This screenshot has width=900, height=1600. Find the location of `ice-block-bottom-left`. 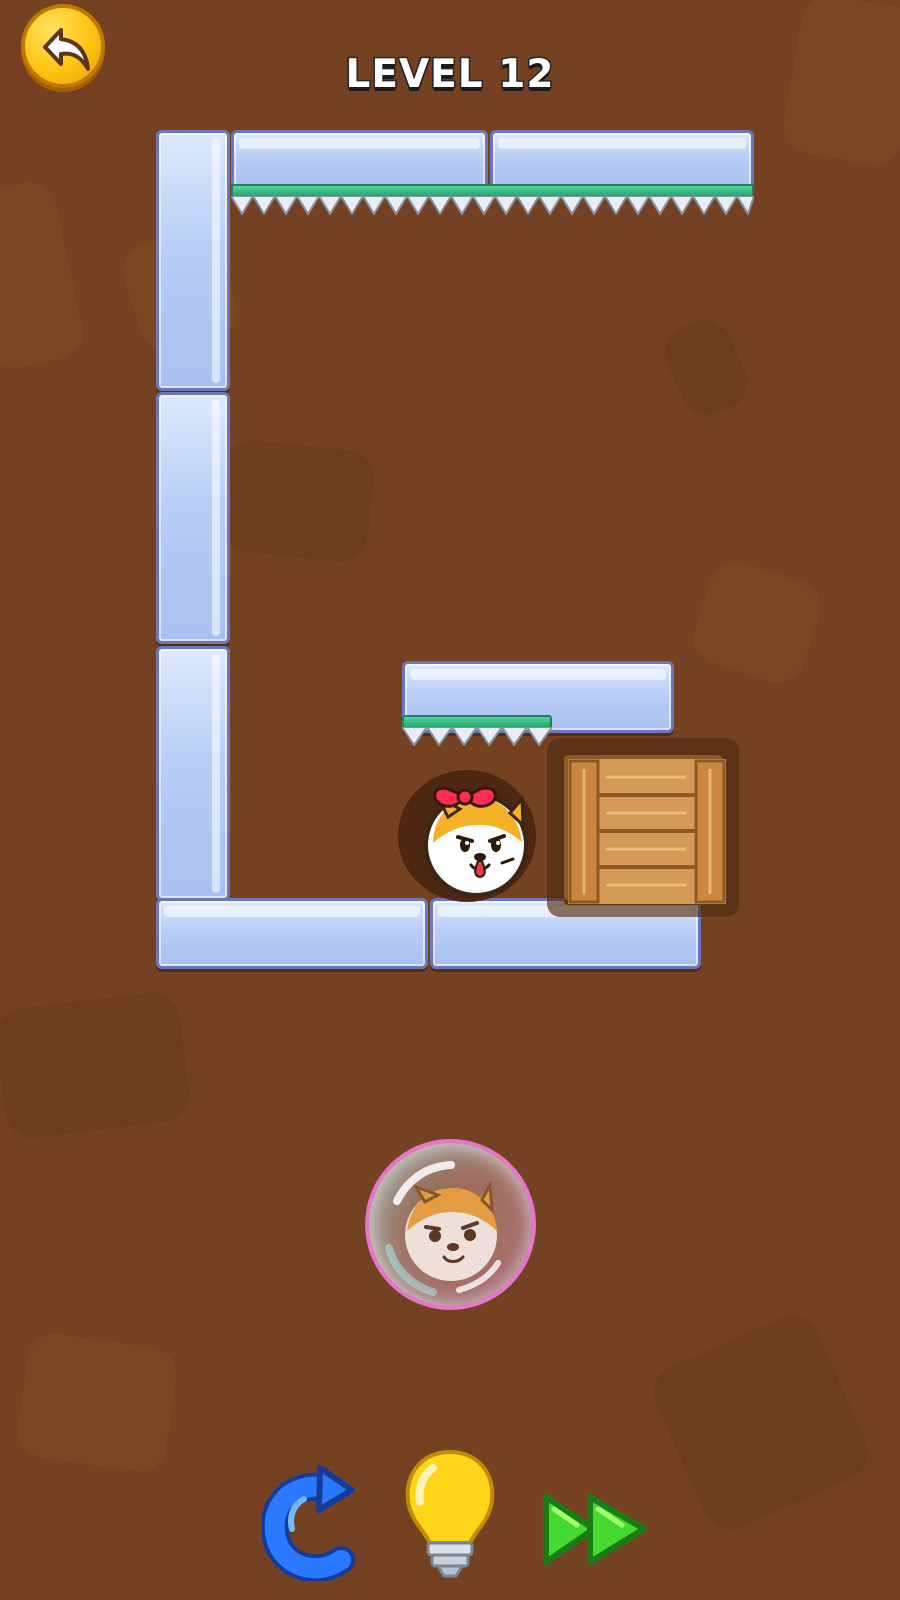

ice-block-bottom-left is located at coordinates (292, 933).